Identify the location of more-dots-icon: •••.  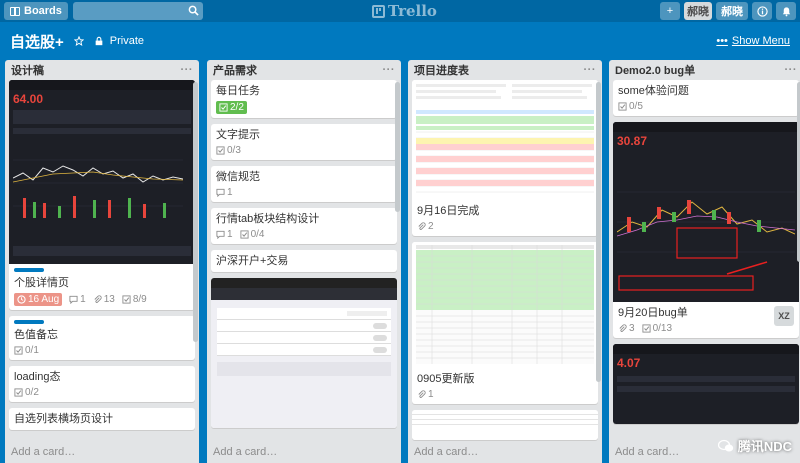
(722, 41).